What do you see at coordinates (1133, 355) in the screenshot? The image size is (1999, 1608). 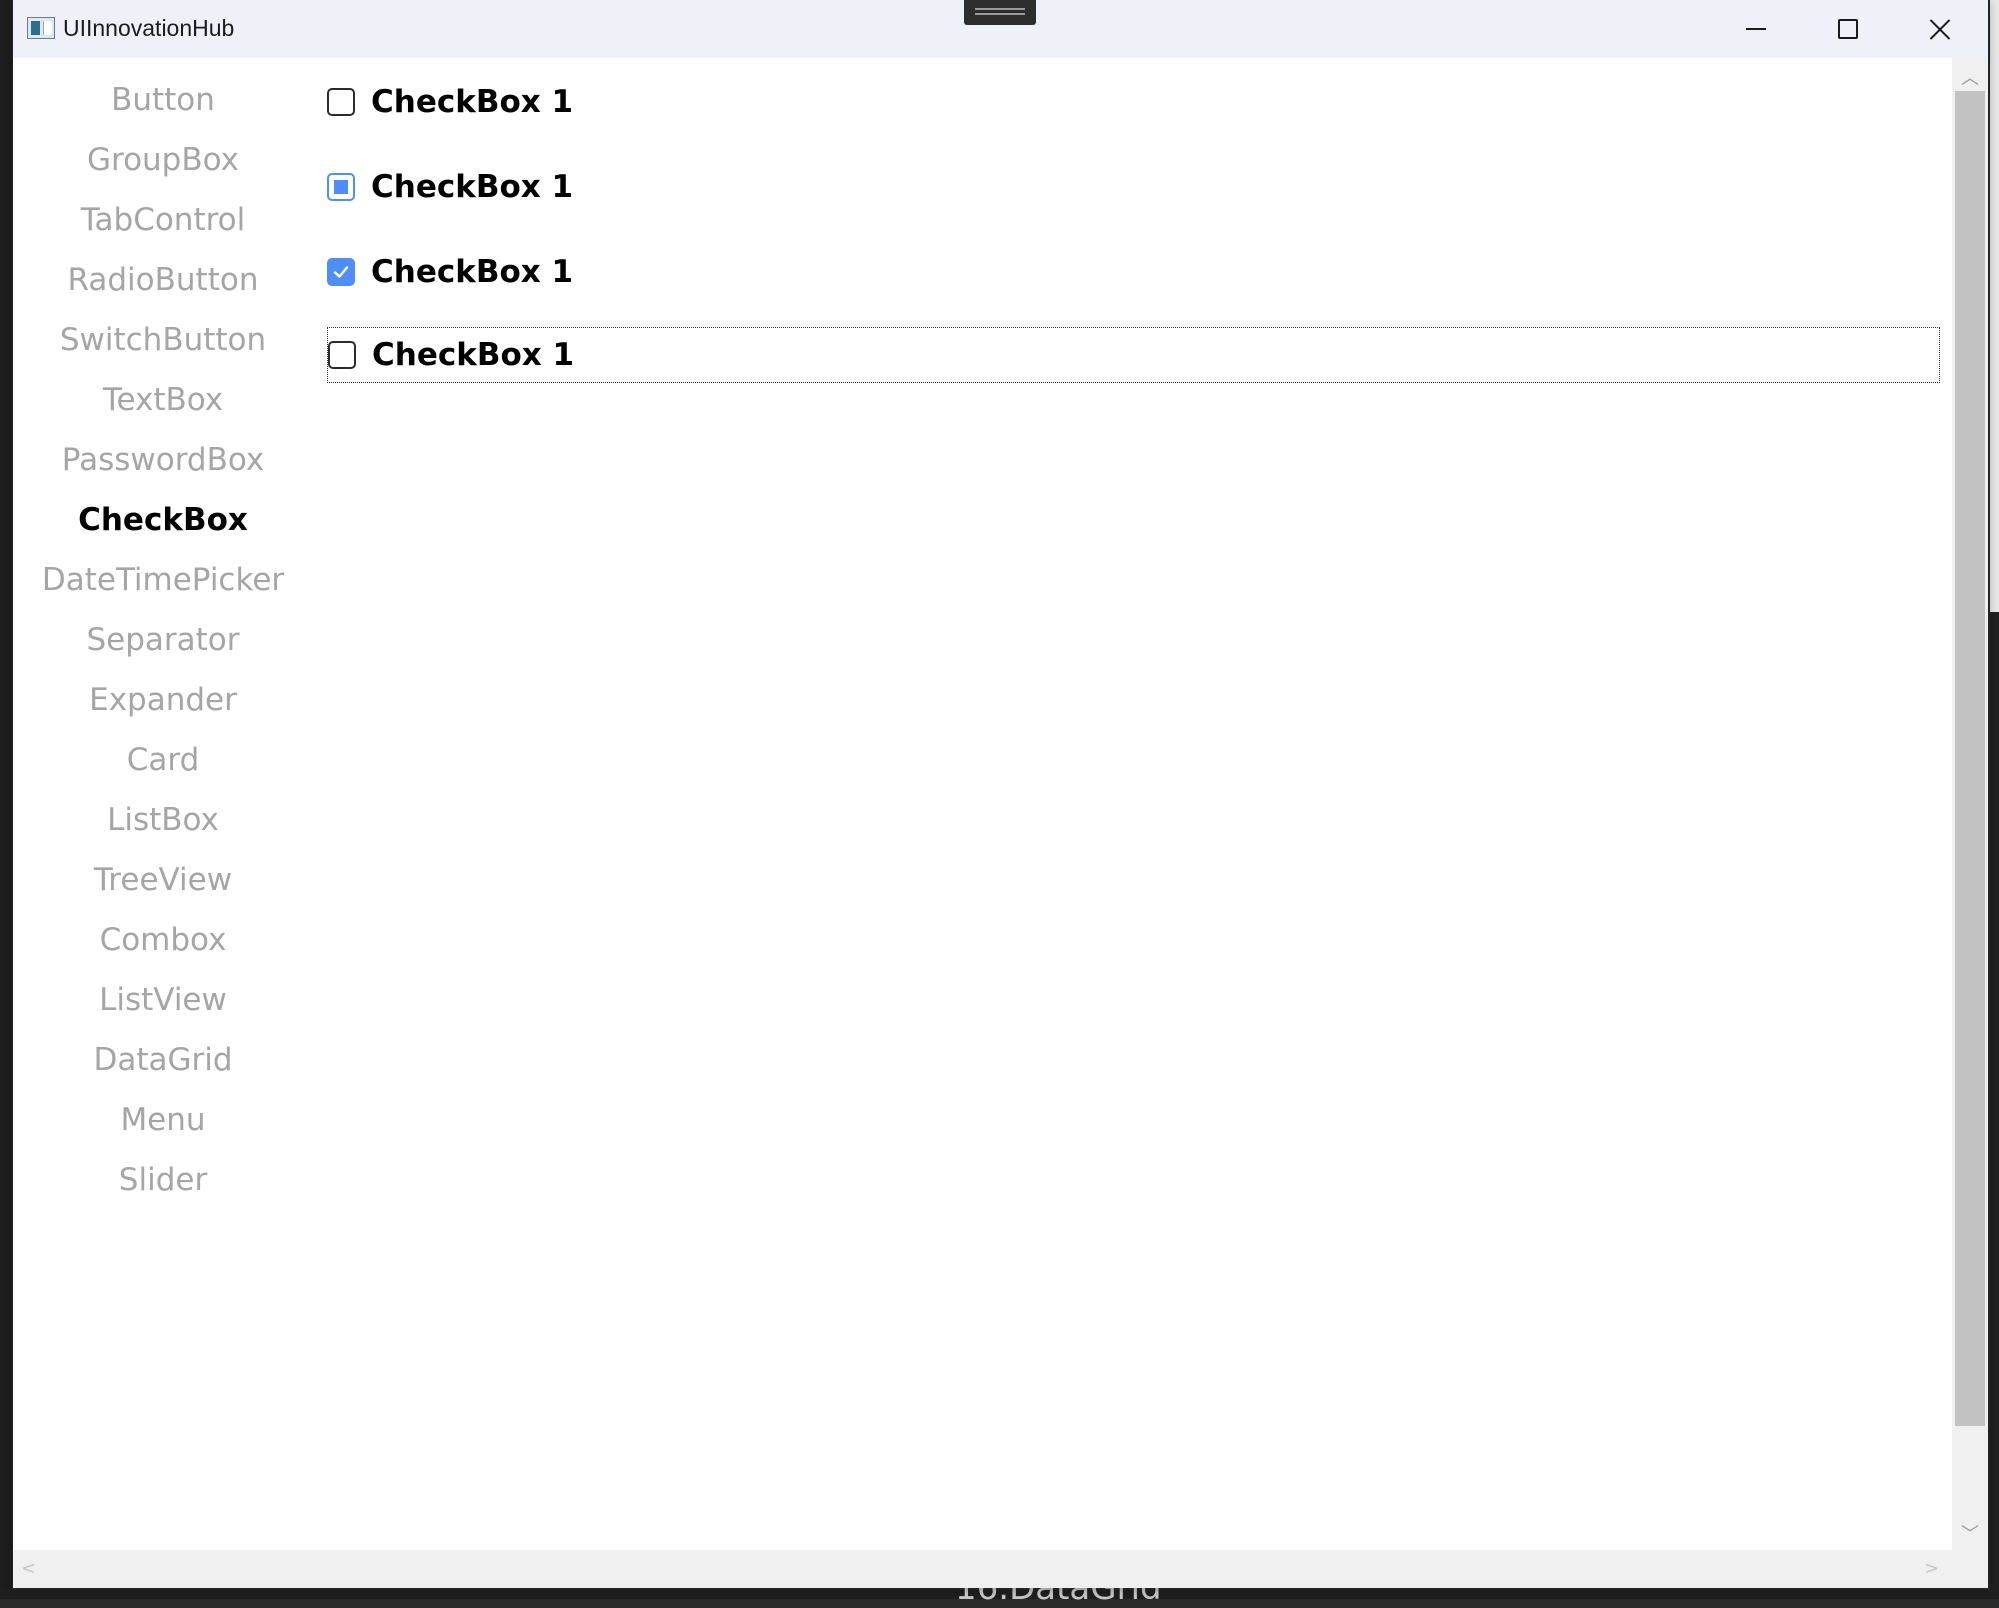 I see `checkbox-focused: CheckBox 1` at bounding box center [1133, 355].